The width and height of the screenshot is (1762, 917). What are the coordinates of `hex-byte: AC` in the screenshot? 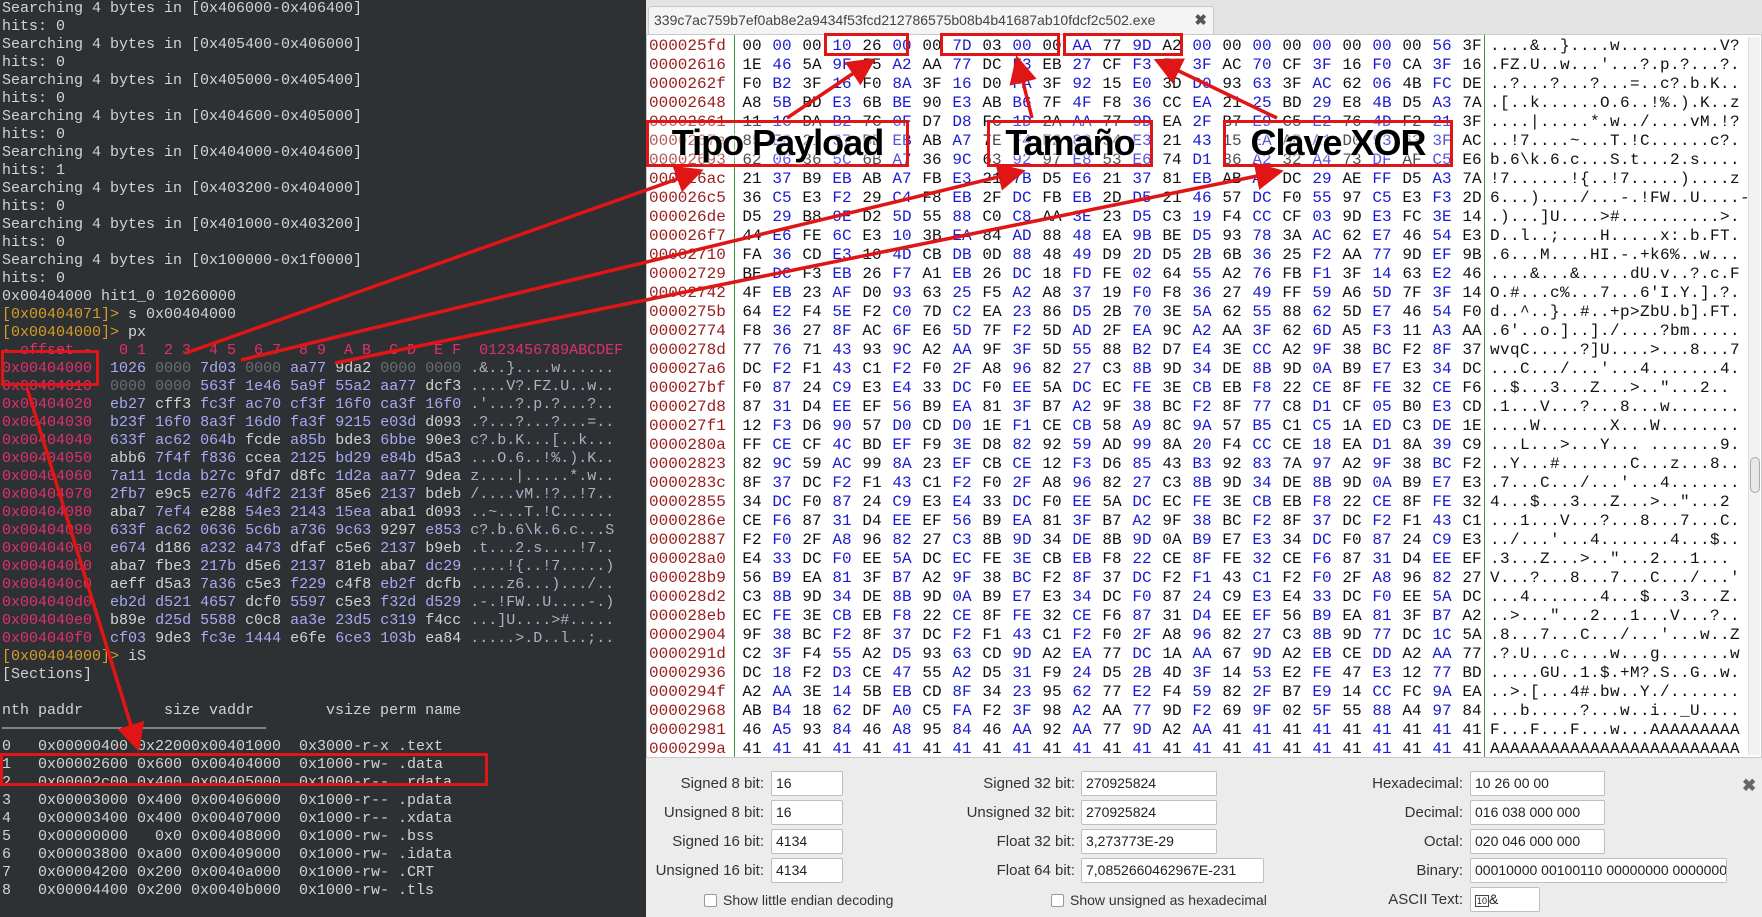 It's located at (1472, 141).